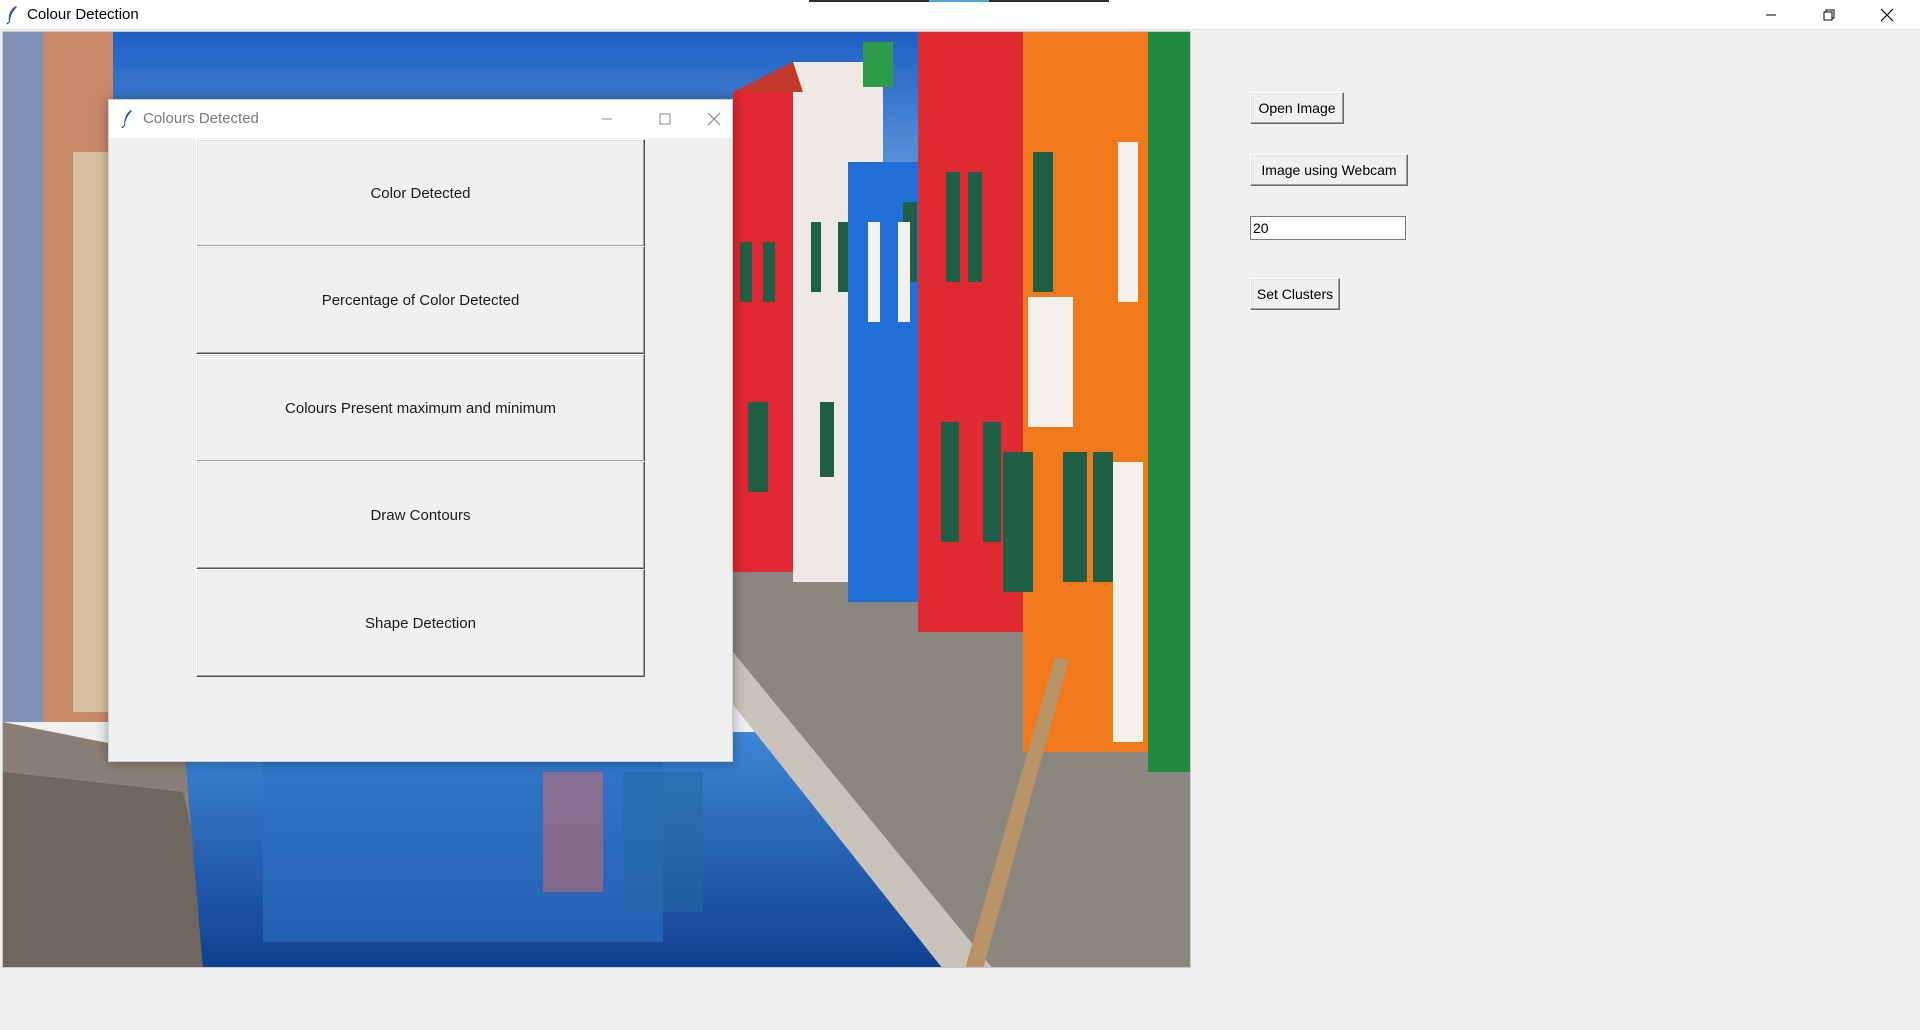 The width and height of the screenshot is (1920, 1030). I want to click on popup-title: Colours Detected, so click(201, 118).